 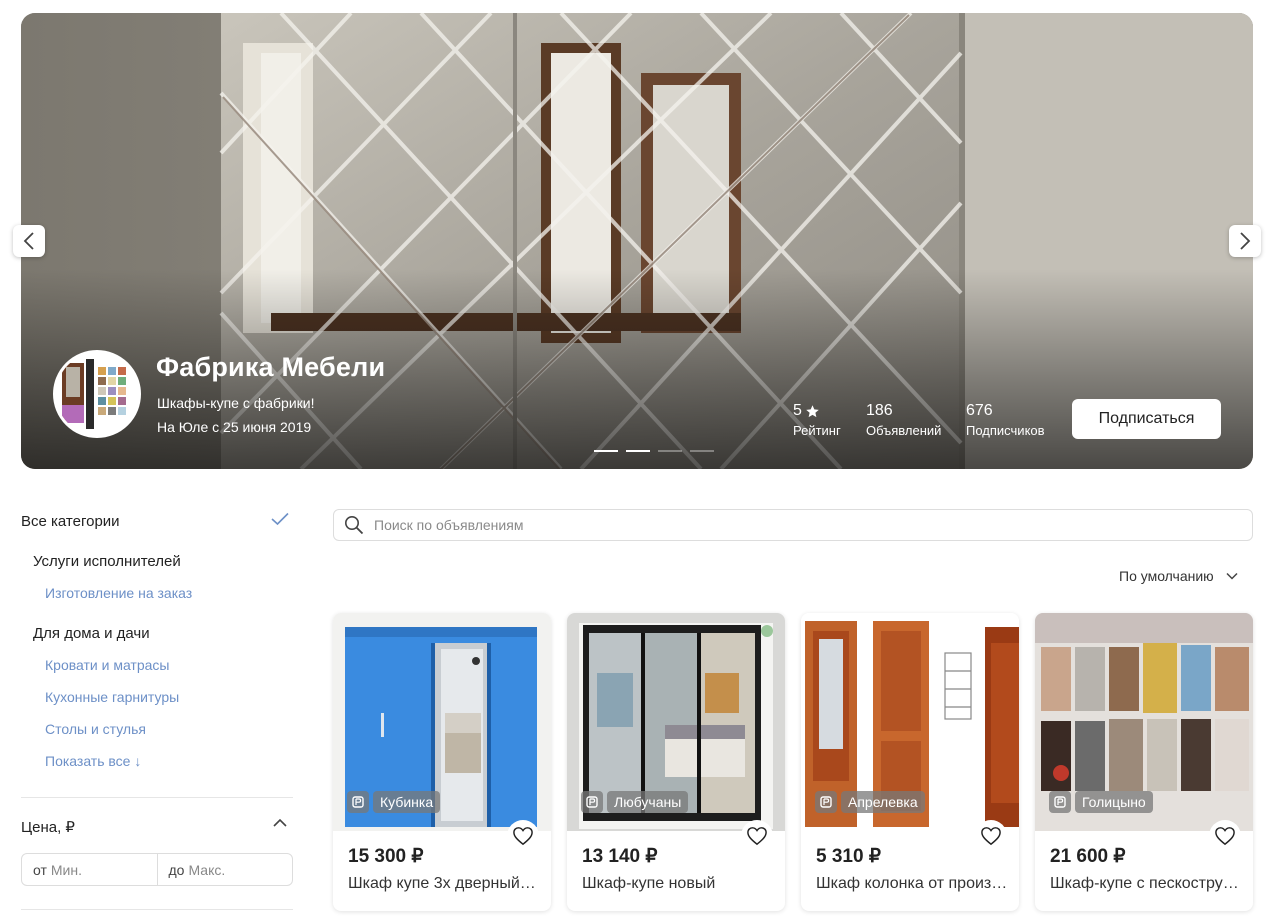 I want to click on location-label: Апрелевка, so click(x=883, y=802).